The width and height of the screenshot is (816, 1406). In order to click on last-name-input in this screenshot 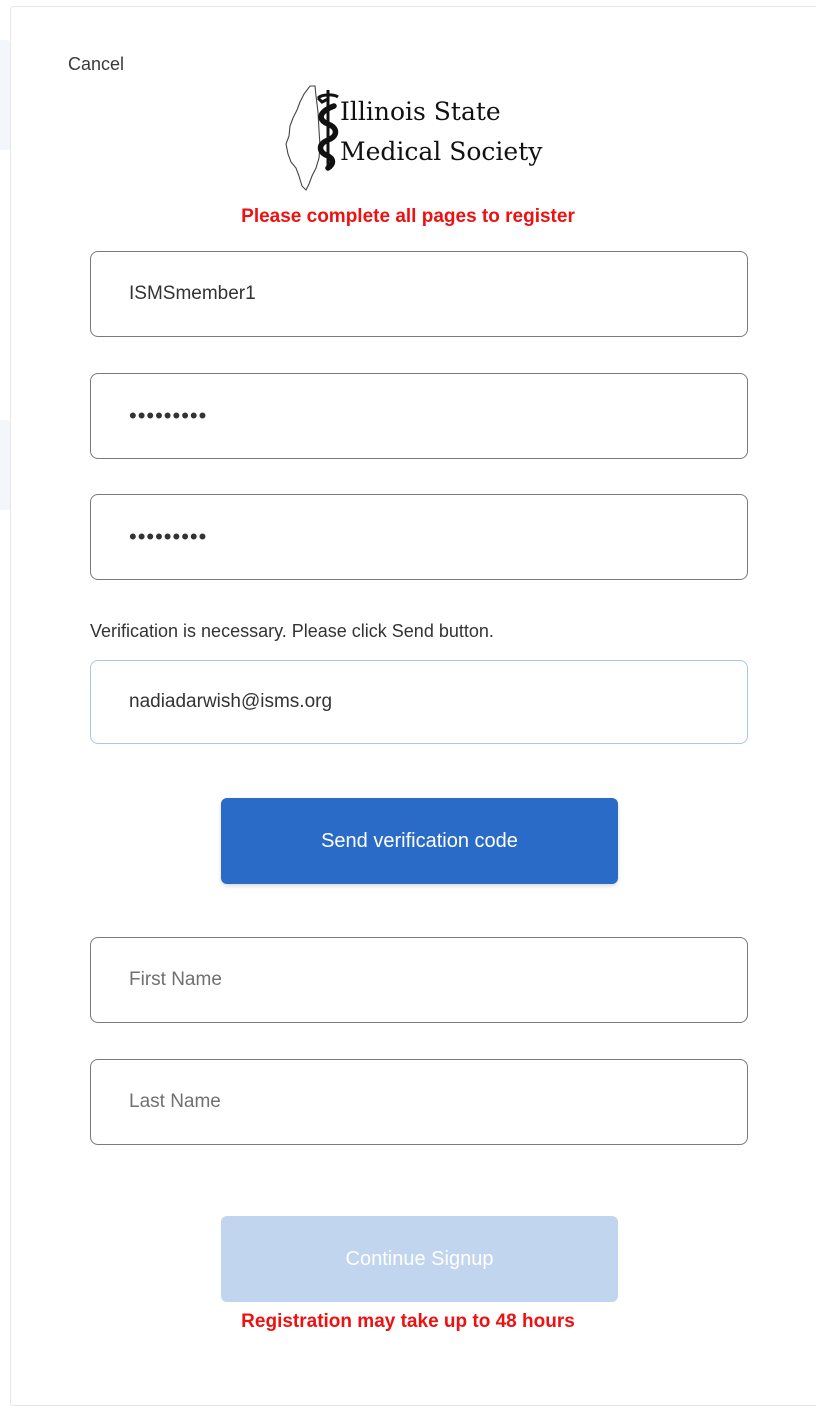, I will do `click(419, 1102)`.